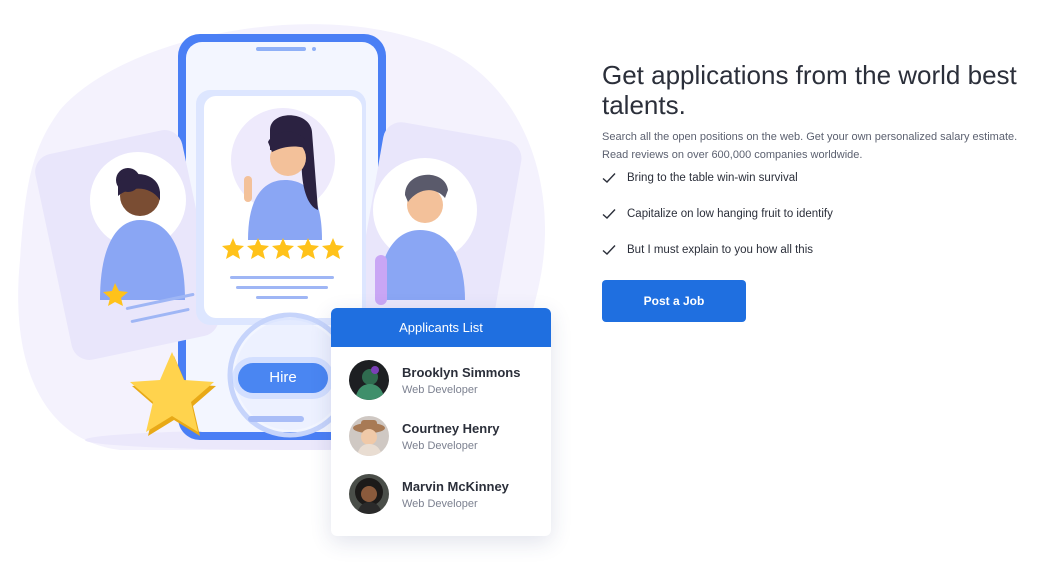  What do you see at coordinates (451, 428) in the screenshot?
I see `applicant-name: Courtney Henry` at bounding box center [451, 428].